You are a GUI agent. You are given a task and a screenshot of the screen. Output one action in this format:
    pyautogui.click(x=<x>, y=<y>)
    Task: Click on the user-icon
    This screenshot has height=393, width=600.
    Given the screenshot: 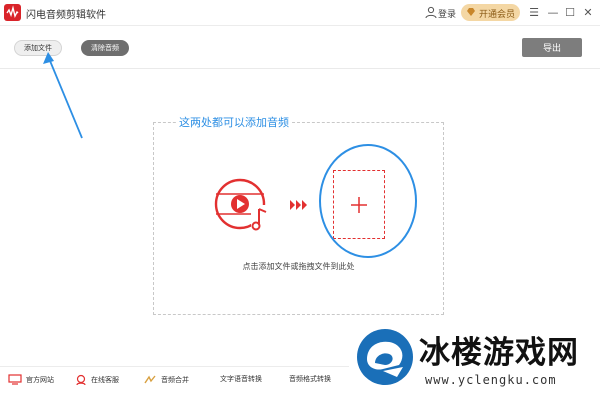 What is the action you would take?
    pyautogui.click(x=431, y=12)
    